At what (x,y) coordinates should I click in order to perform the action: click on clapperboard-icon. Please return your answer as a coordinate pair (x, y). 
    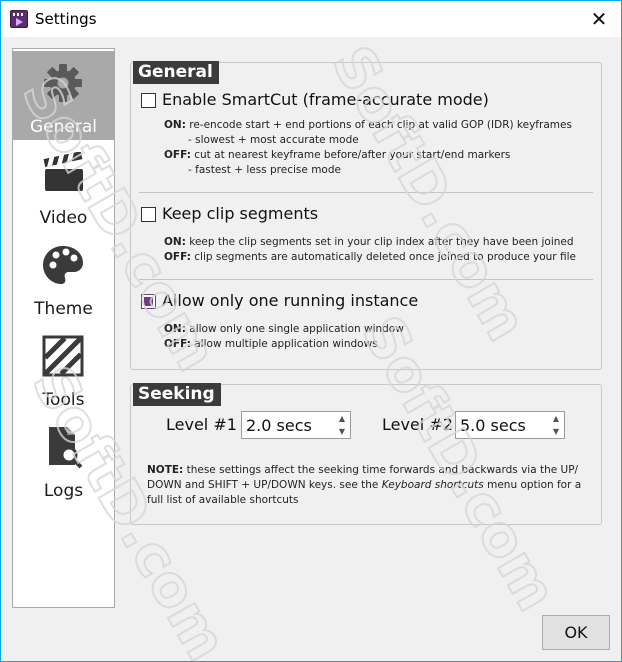
    Looking at the image, I should click on (63, 171).